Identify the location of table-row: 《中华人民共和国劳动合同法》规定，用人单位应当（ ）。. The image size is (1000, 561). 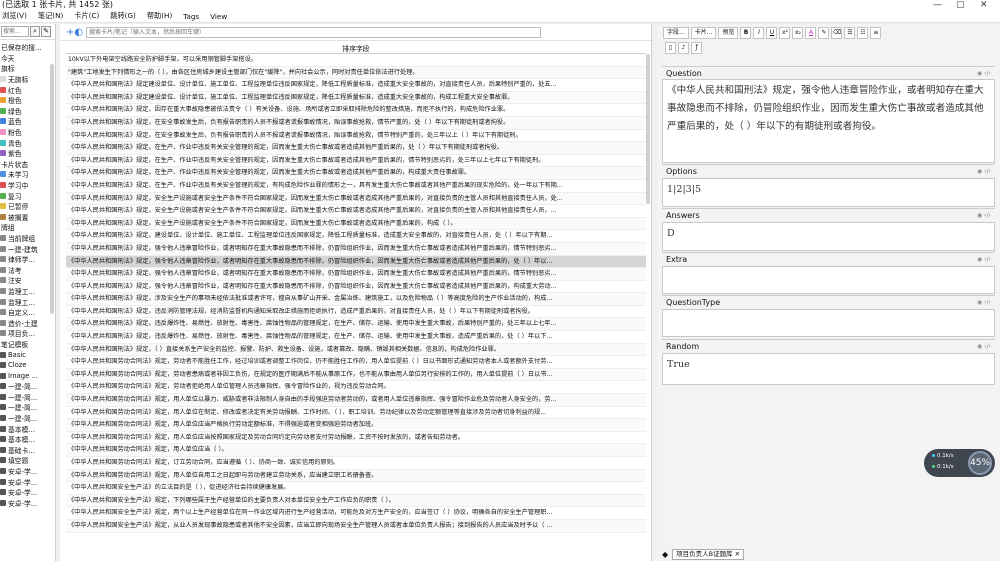
(356, 450).